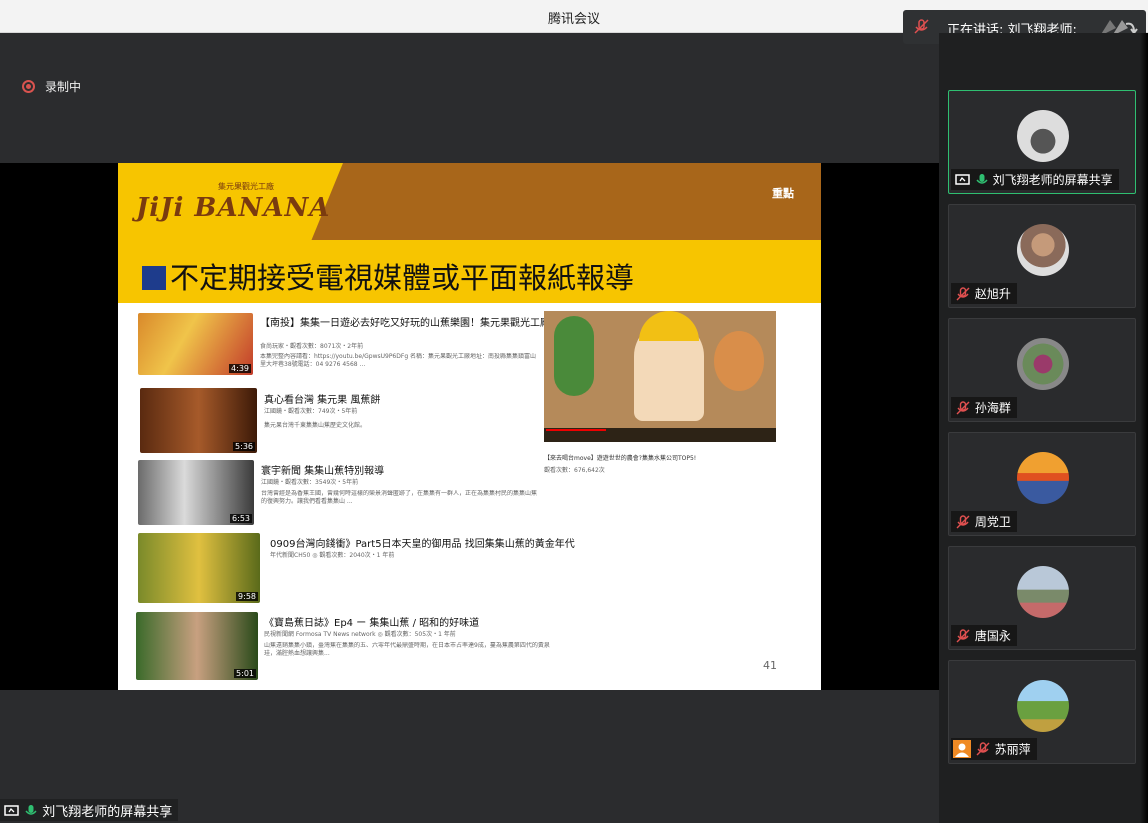 The height and width of the screenshot is (823, 1148). Describe the element at coordinates (783, 193) in the screenshot. I see `slide-tag: 重點` at that location.